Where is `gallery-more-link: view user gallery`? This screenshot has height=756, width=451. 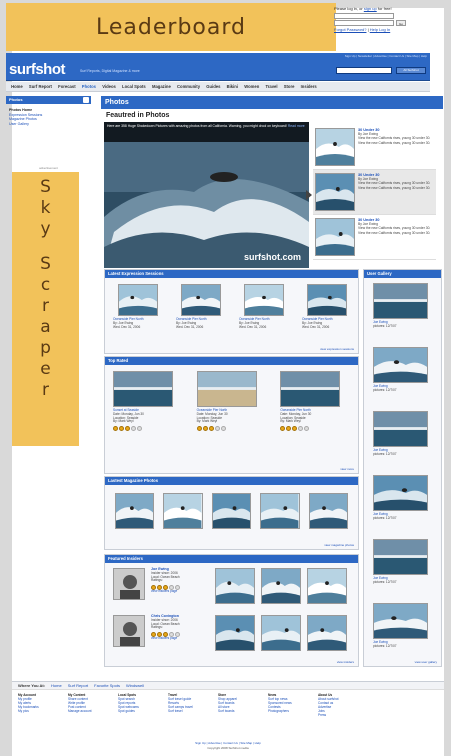 gallery-more-link: view user gallery is located at coordinates (426, 662).